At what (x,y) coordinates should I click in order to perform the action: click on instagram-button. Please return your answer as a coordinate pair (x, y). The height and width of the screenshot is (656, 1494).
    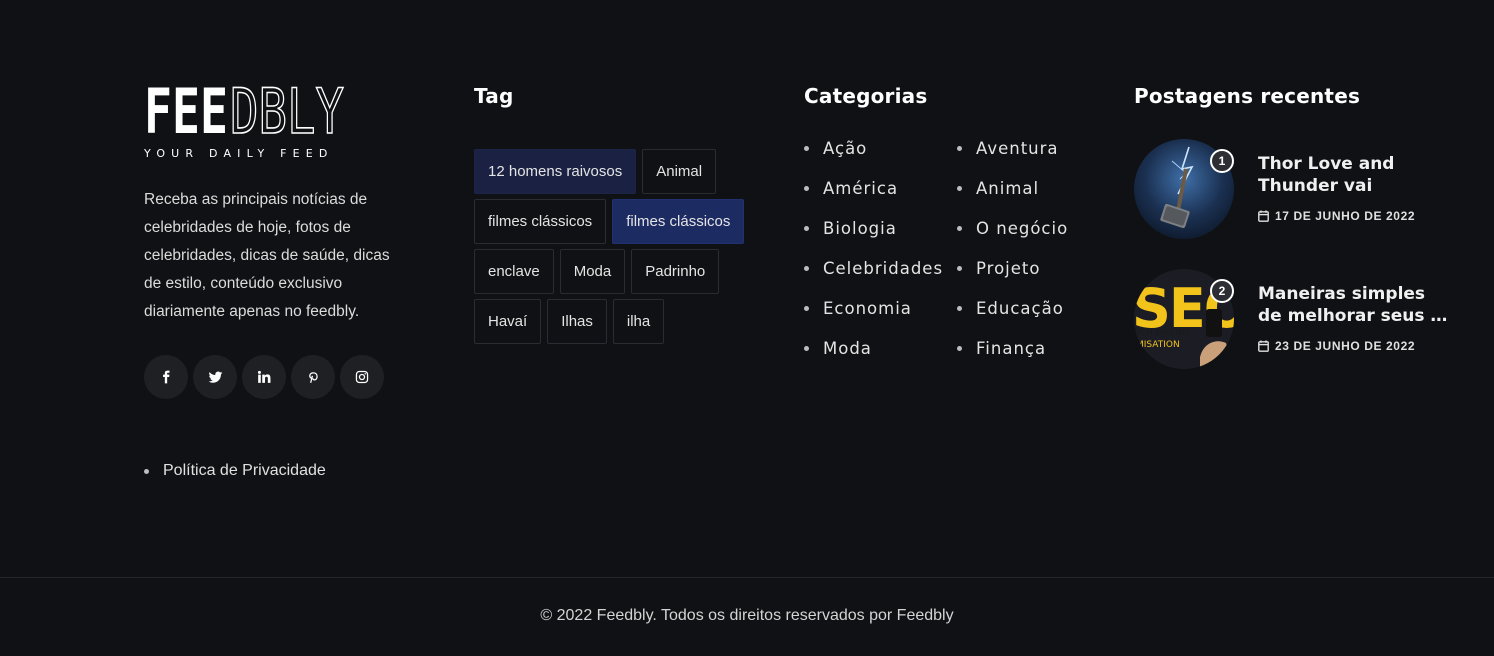
    Looking at the image, I should click on (362, 377).